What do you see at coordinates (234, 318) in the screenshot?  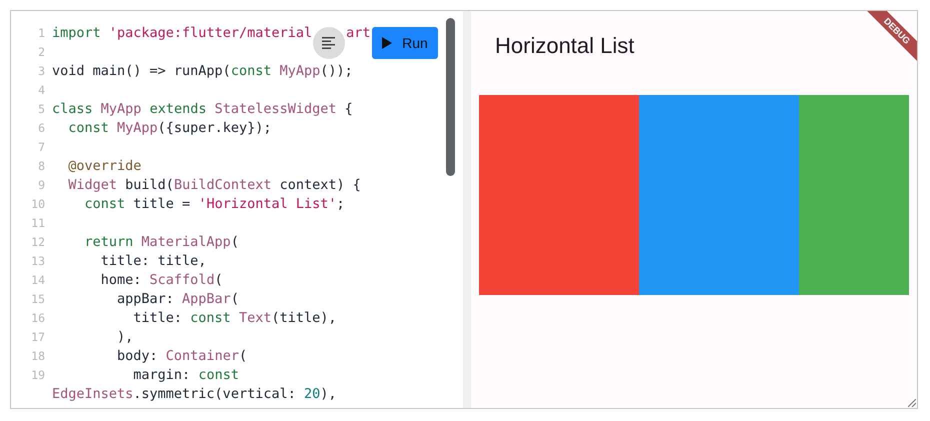 I see `code-line: title: const Text(title),` at bounding box center [234, 318].